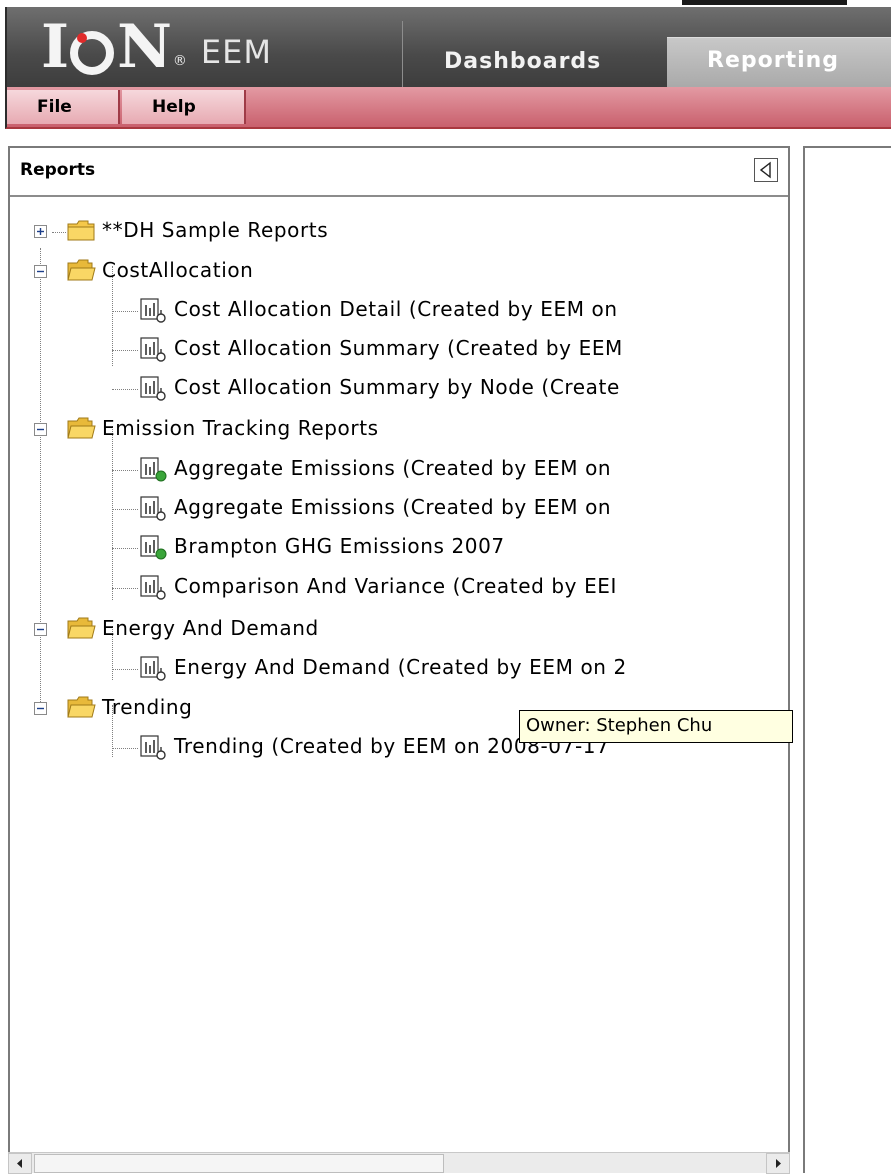  What do you see at coordinates (63, 107) in the screenshot?
I see `menu-file: File` at bounding box center [63, 107].